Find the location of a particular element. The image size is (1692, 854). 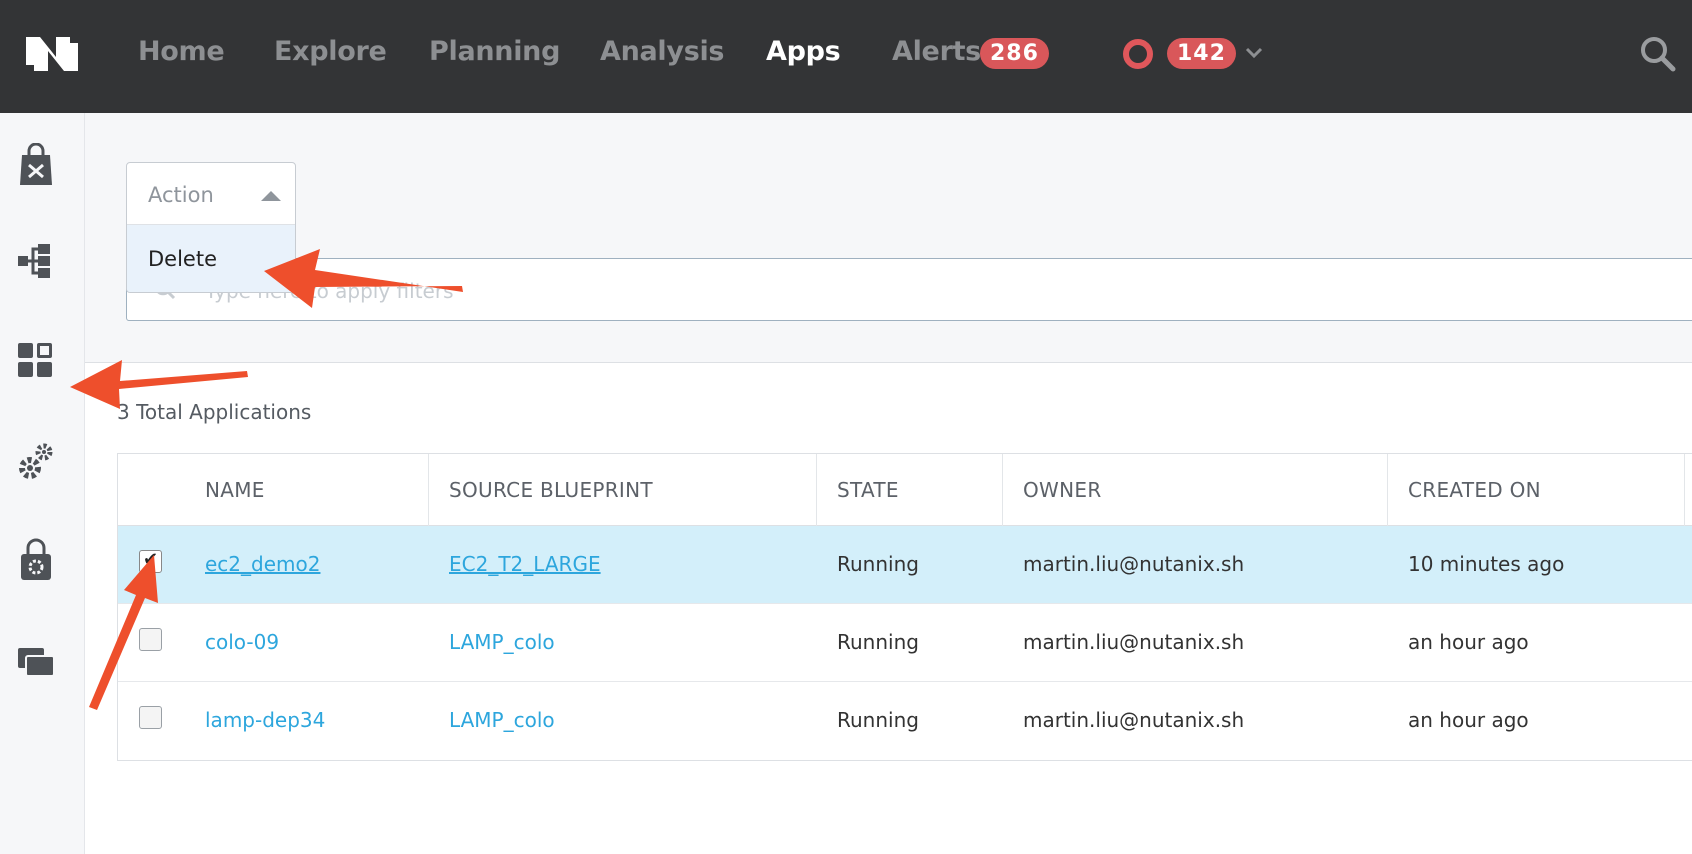

delete-menu-item: Delete is located at coordinates (211, 258).